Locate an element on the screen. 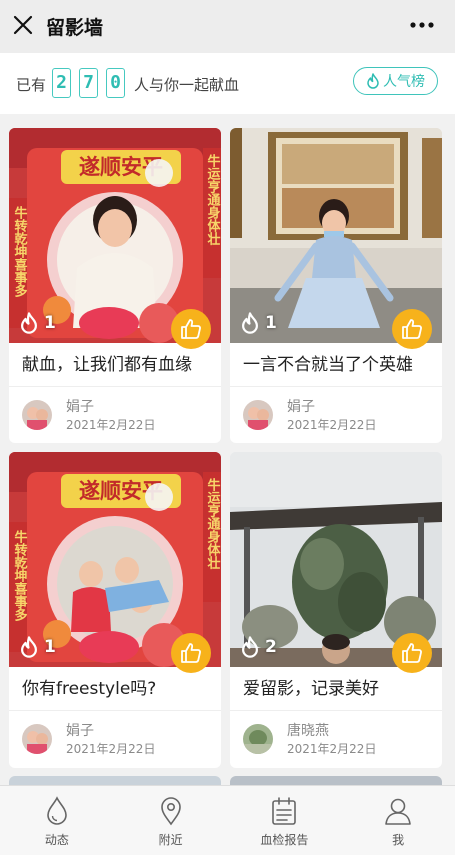 This screenshot has width=455, height=855. tab-blood-report: 血检报告 is located at coordinates (285, 820).